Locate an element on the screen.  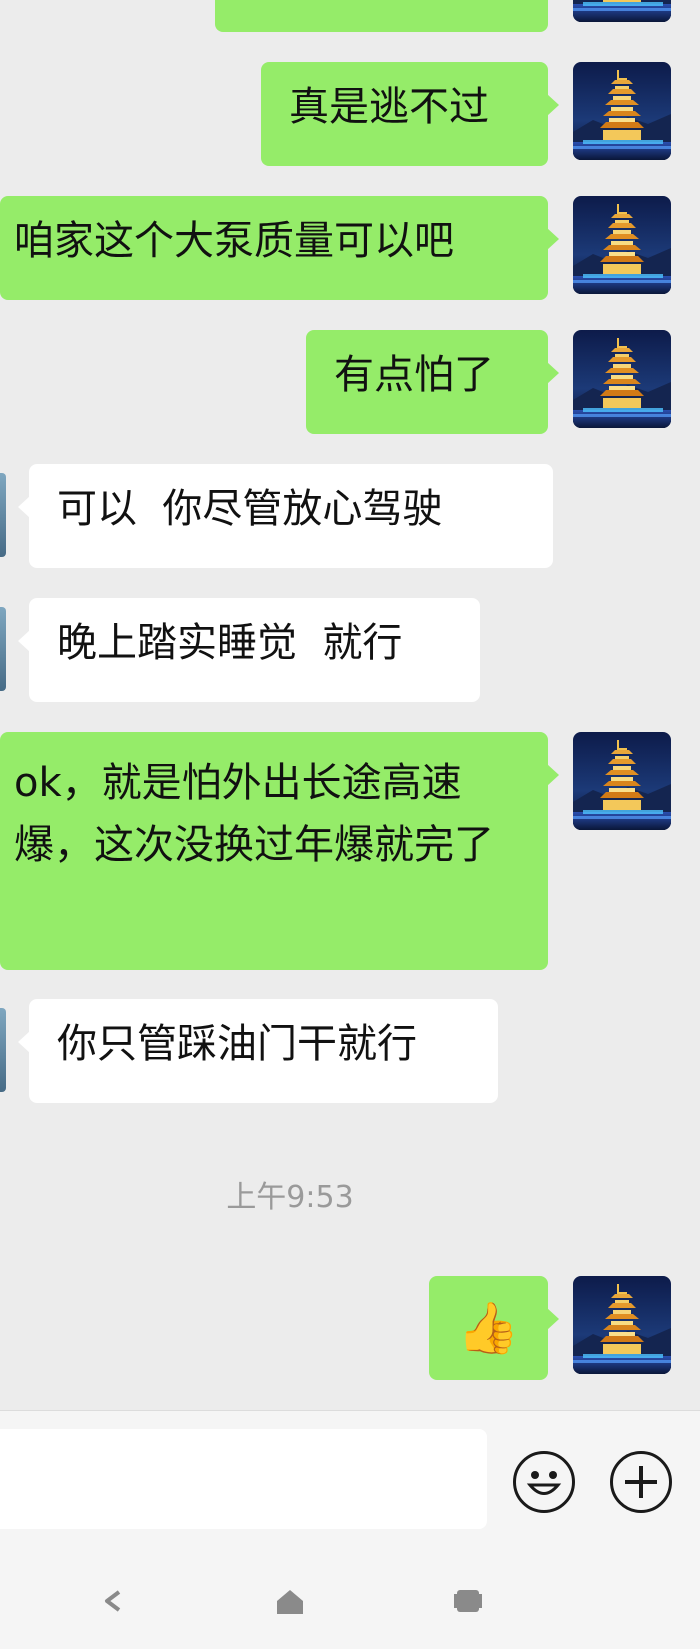
message-input is located at coordinates (243, 1479).